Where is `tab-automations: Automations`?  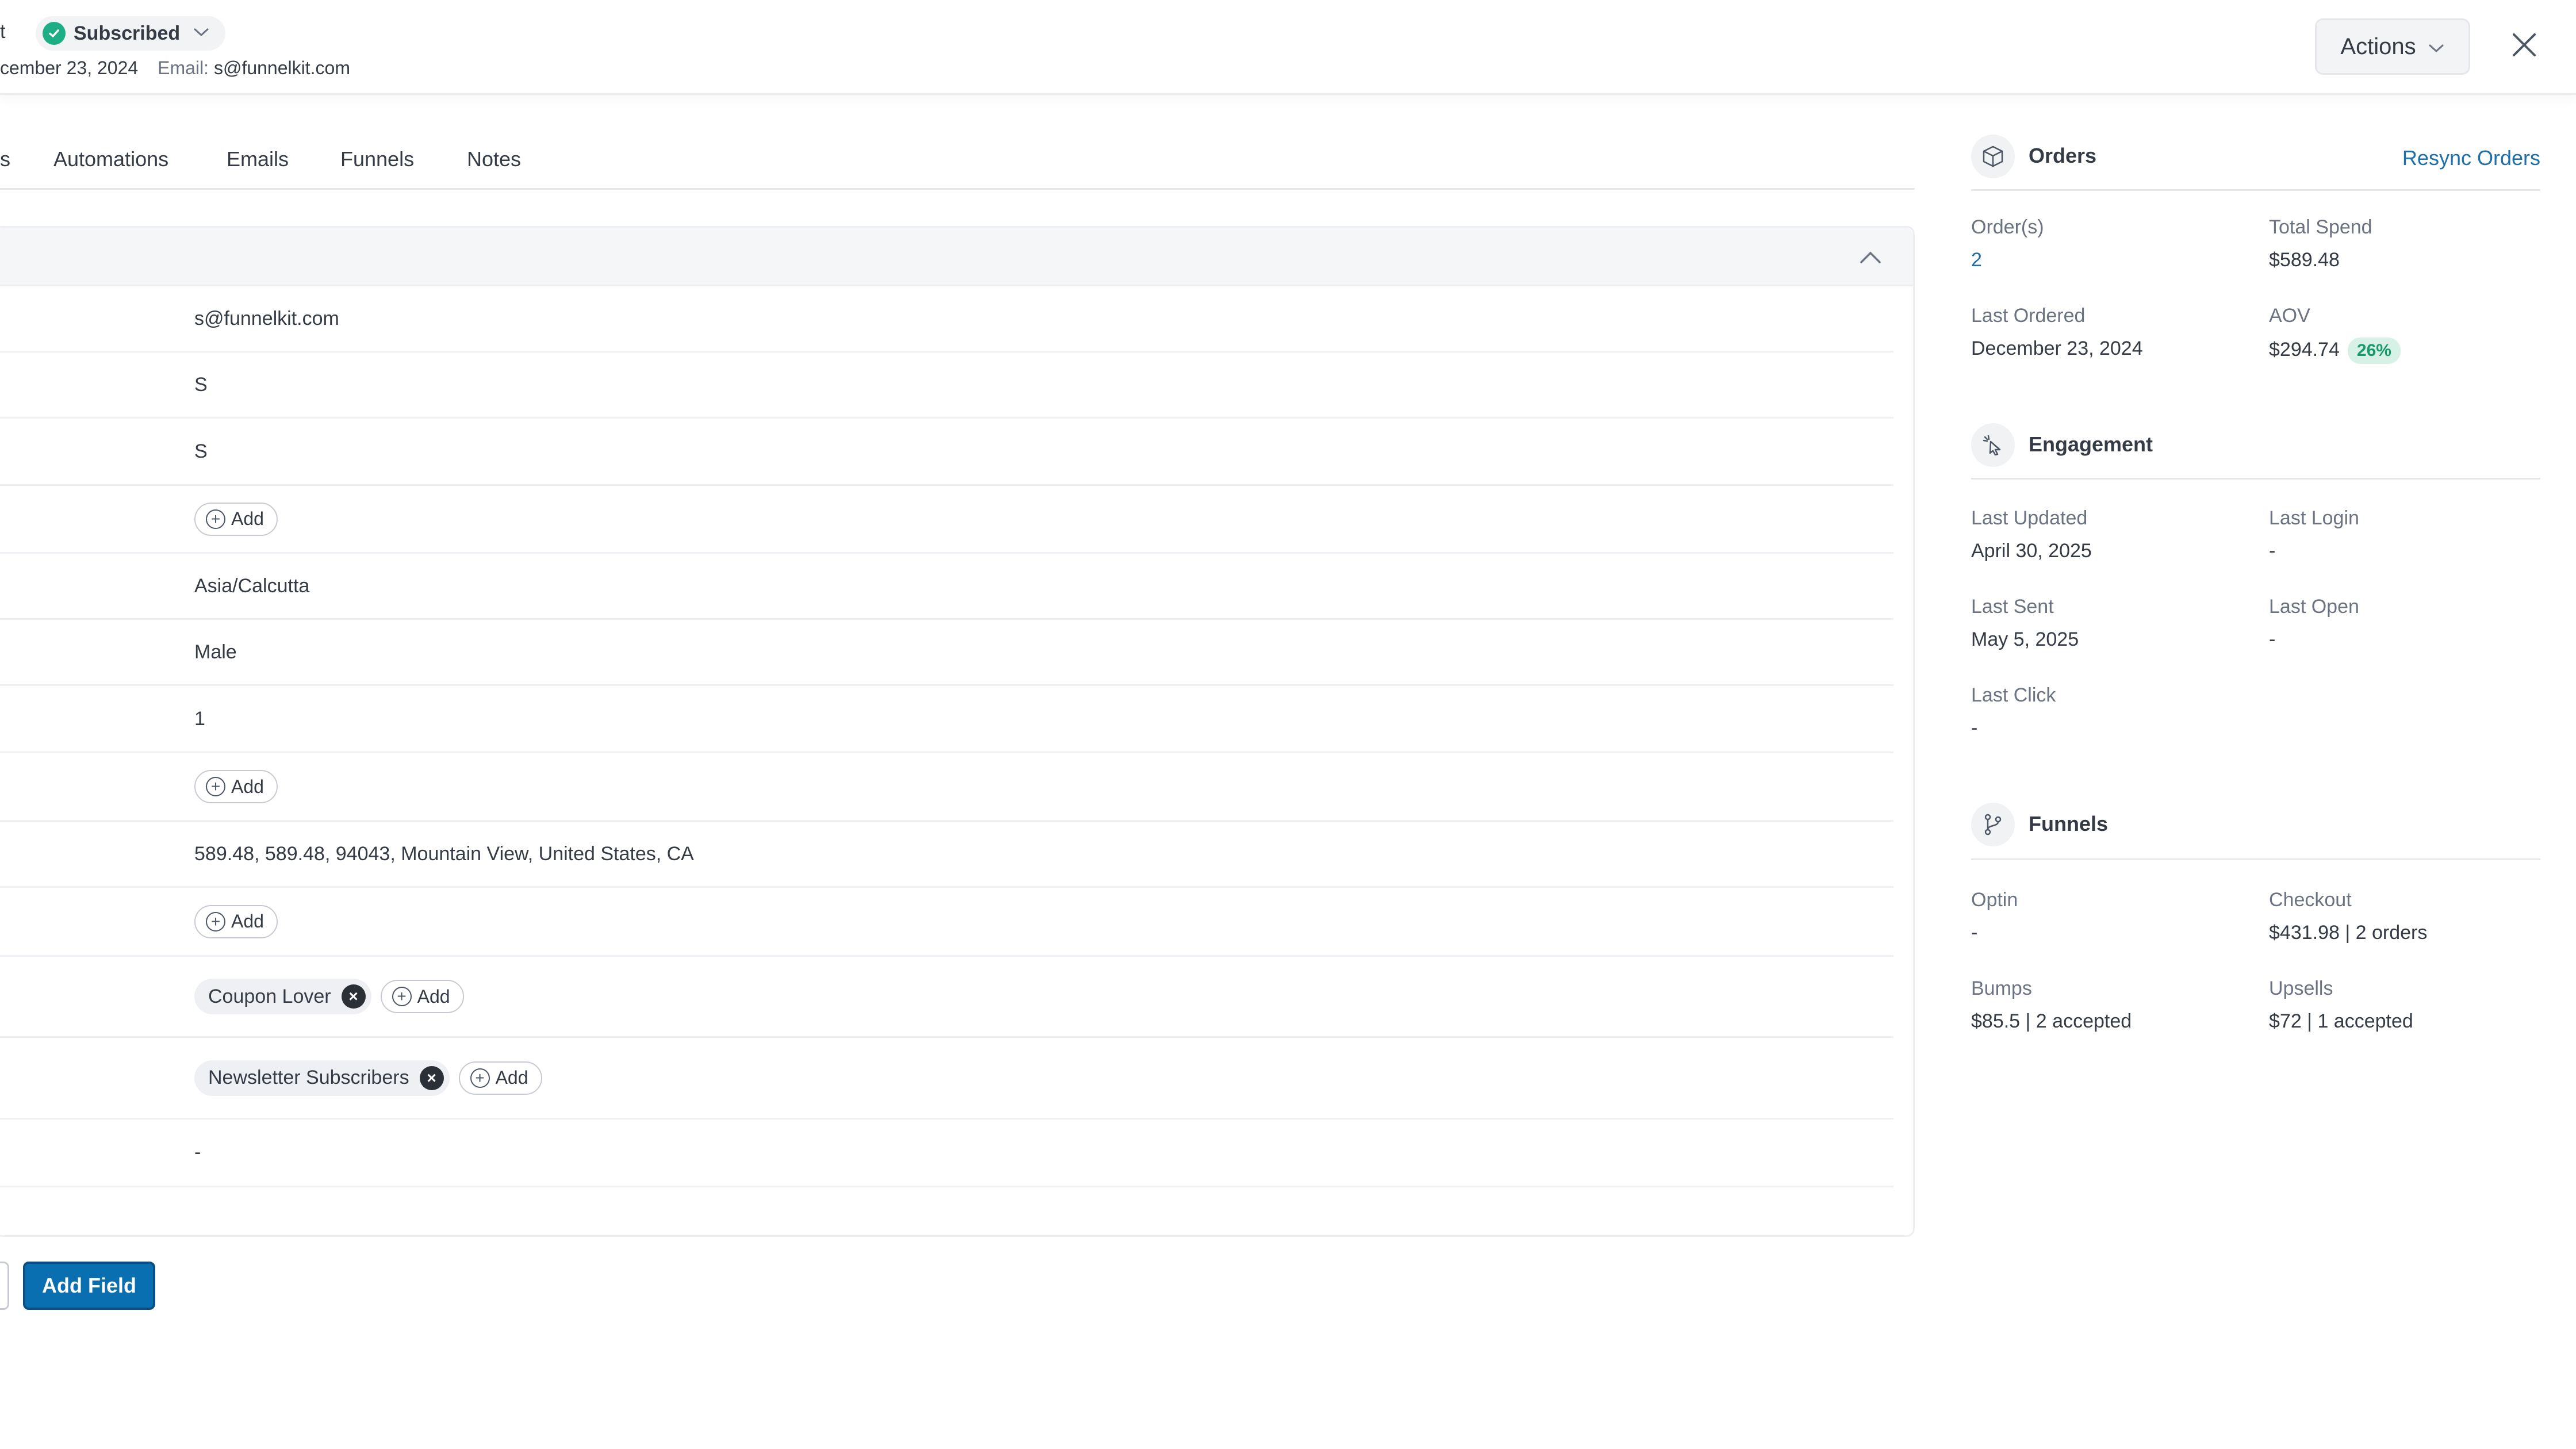 tab-automations: Automations is located at coordinates (110, 159).